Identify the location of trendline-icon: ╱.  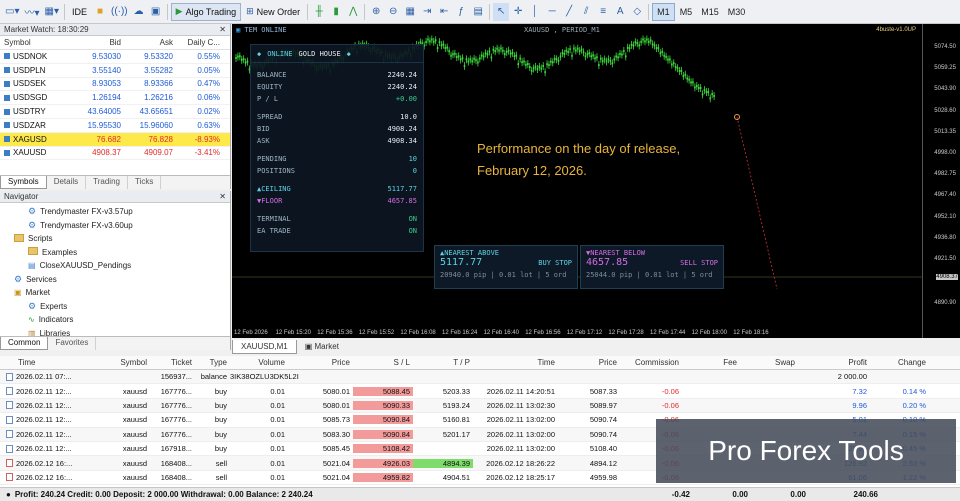
(569, 12).